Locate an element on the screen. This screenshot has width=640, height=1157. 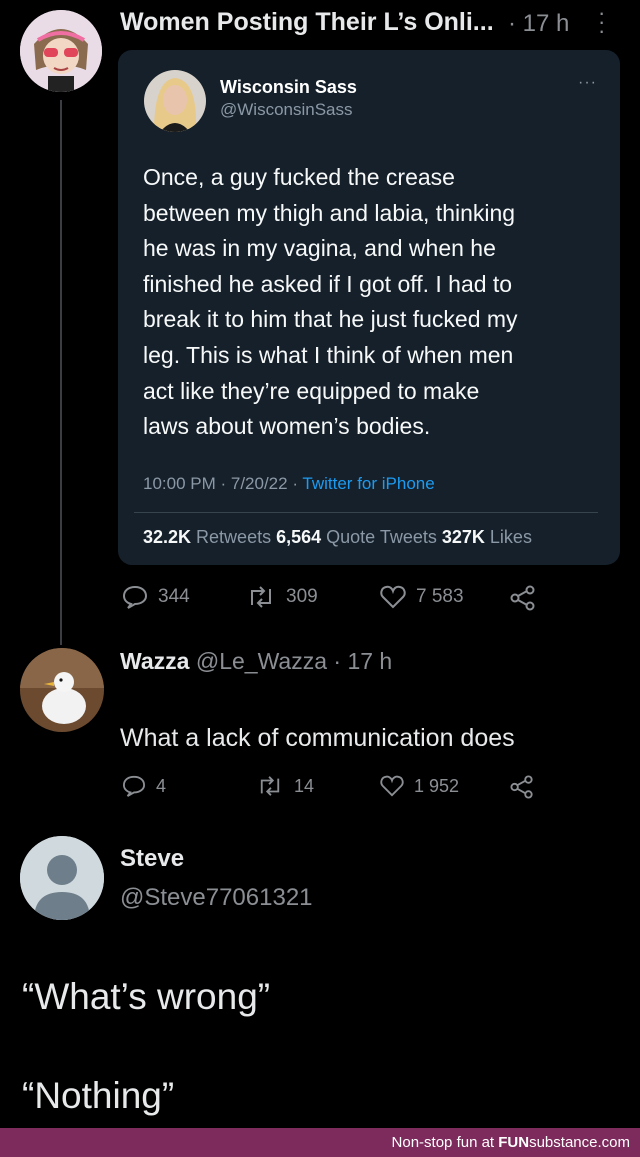
tweet-line: laws about women’s bodies. is located at coordinates (287, 426).